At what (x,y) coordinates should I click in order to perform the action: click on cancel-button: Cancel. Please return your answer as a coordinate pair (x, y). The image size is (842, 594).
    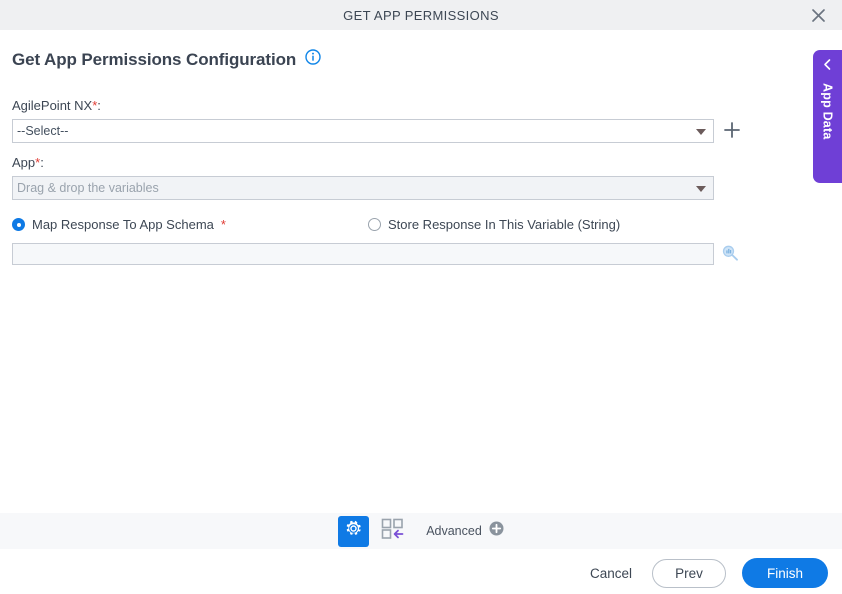
    Looking at the image, I should click on (611, 573).